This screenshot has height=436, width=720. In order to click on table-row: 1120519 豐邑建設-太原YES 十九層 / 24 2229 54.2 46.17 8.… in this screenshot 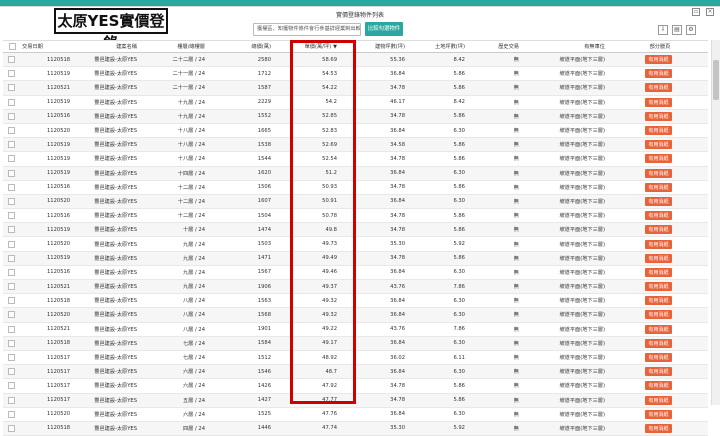, I will do `click(355, 102)`.